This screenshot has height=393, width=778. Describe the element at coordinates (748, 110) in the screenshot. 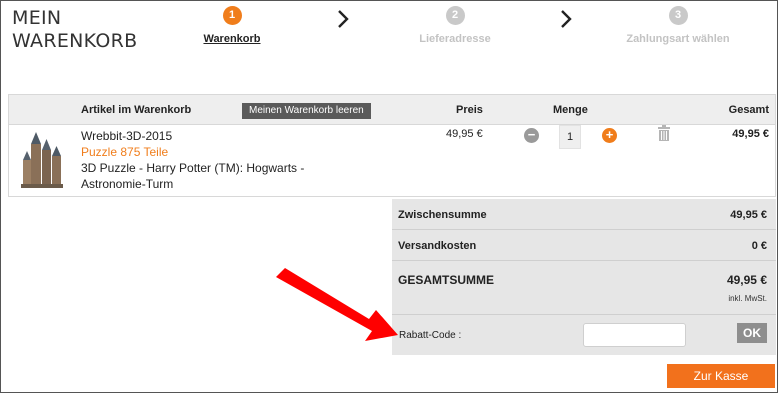

I see `header-total: Gesamt` at that location.